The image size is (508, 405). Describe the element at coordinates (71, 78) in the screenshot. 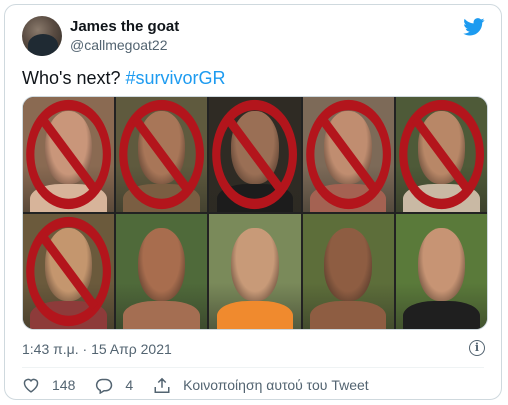

I see `tweet-body: Who's next?` at that location.